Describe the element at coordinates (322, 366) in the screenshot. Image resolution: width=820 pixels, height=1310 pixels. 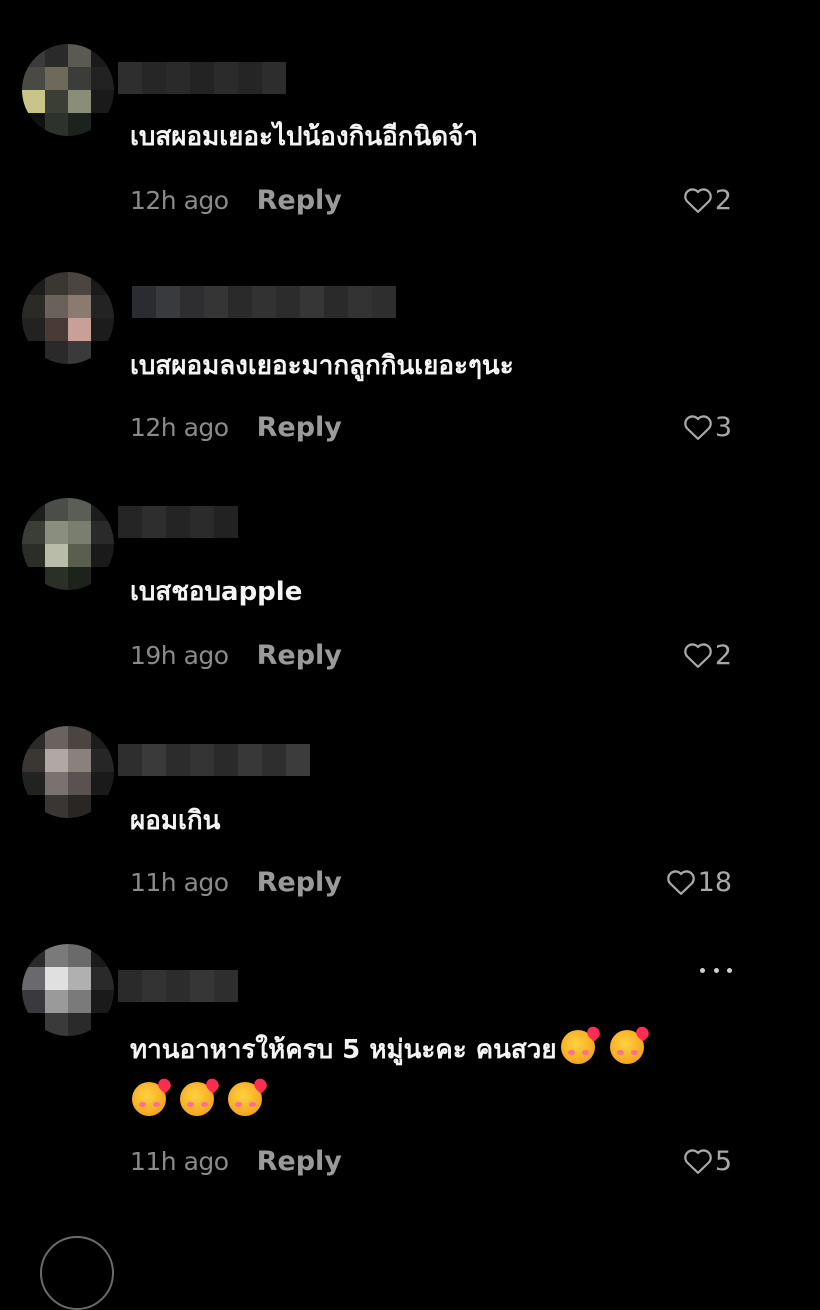
I see `comment-text: เบสผอมลงเยอะมากลูกกินเยอะๆนะ` at that location.